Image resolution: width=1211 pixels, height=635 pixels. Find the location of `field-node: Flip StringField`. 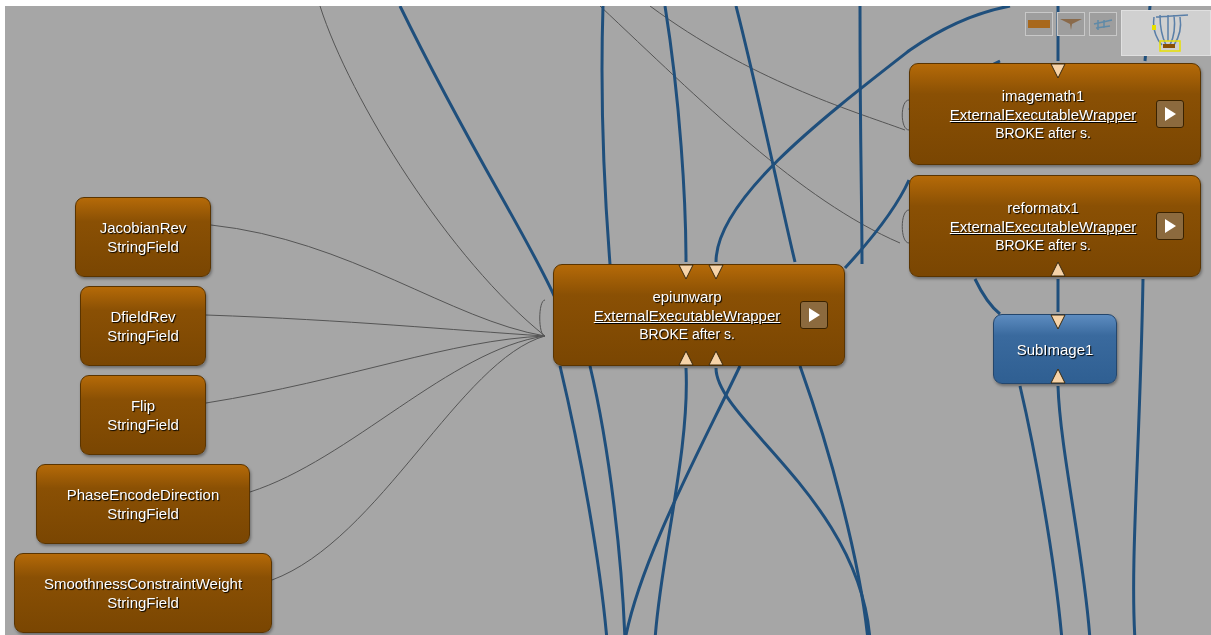

field-node: Flip StringField is located at coordinates (143, 415).